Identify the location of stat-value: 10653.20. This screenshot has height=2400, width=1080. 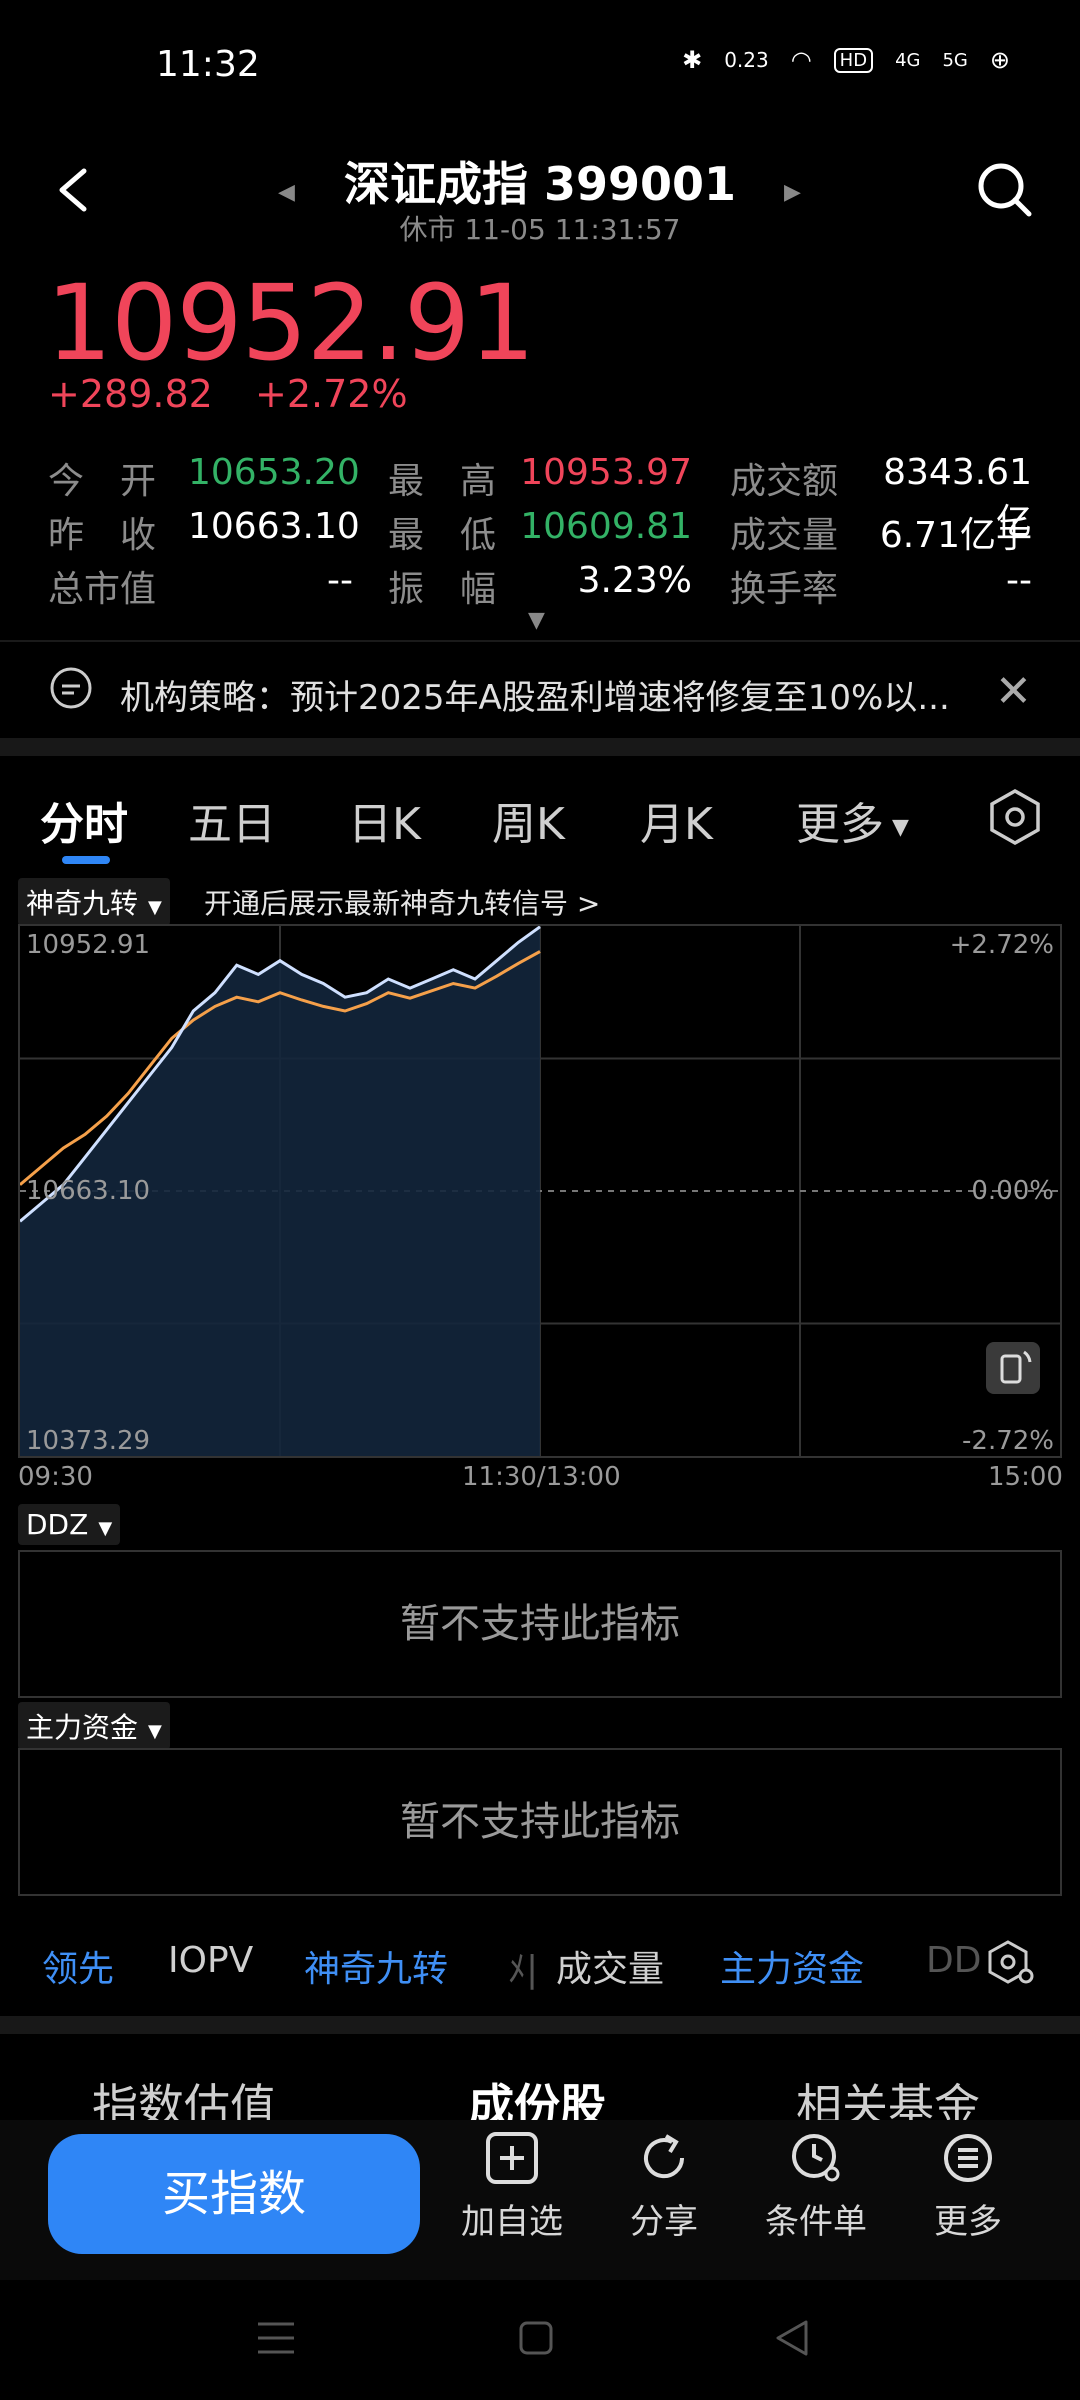
(274, 472).